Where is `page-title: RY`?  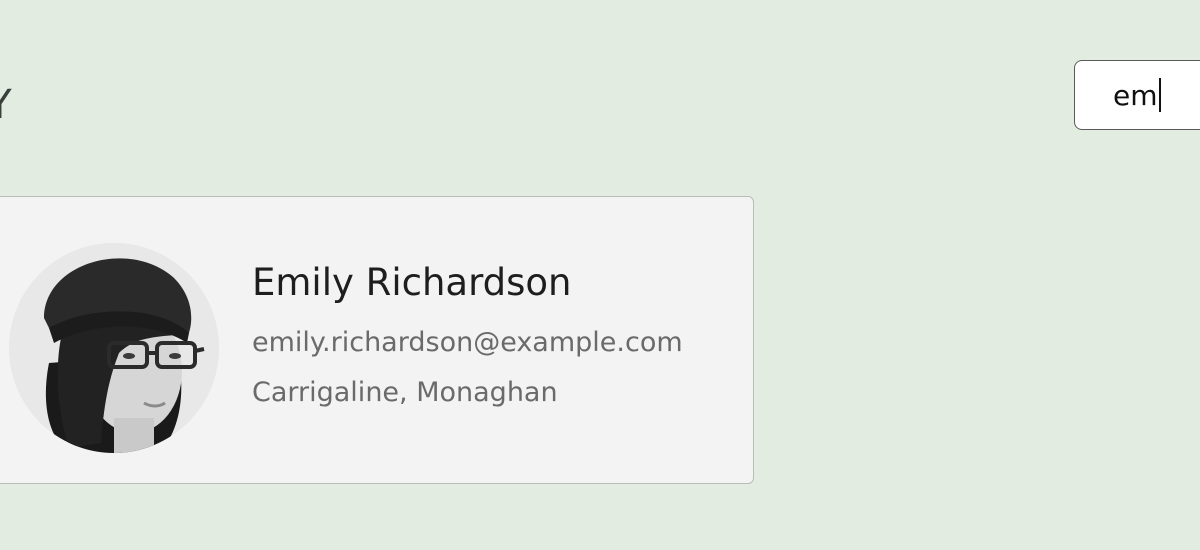
page-title: RY is located at coordinates (7, 105).